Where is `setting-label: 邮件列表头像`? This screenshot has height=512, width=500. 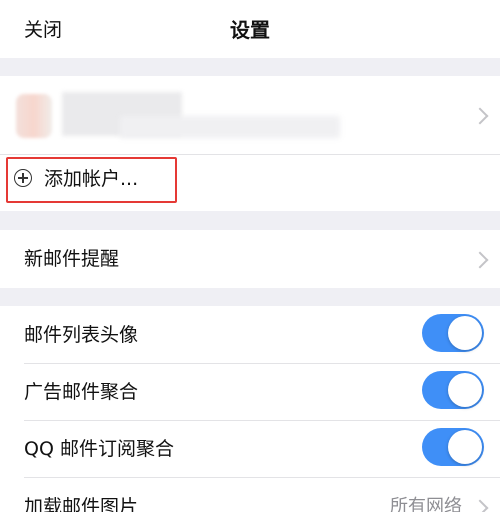 setting-label: 邮件列表头像 is located at coordinates (81, 335).